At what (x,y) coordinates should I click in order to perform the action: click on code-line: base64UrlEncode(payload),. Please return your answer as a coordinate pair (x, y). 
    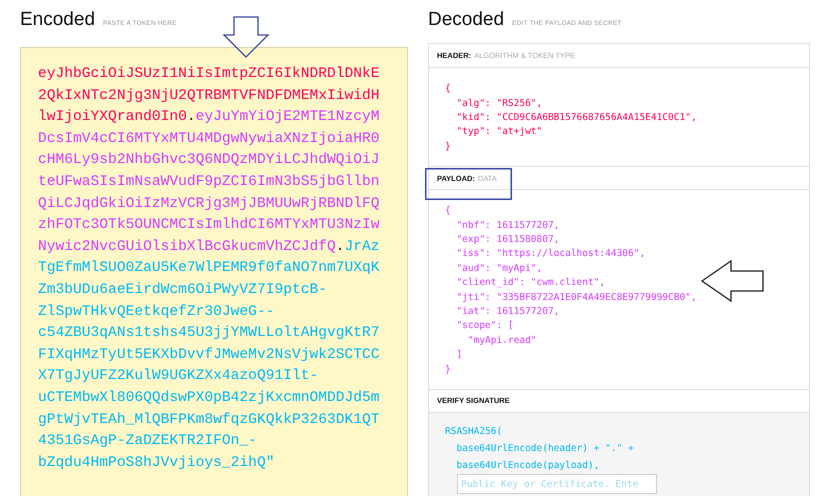
    Looking at the image, I should click on (527, 466).